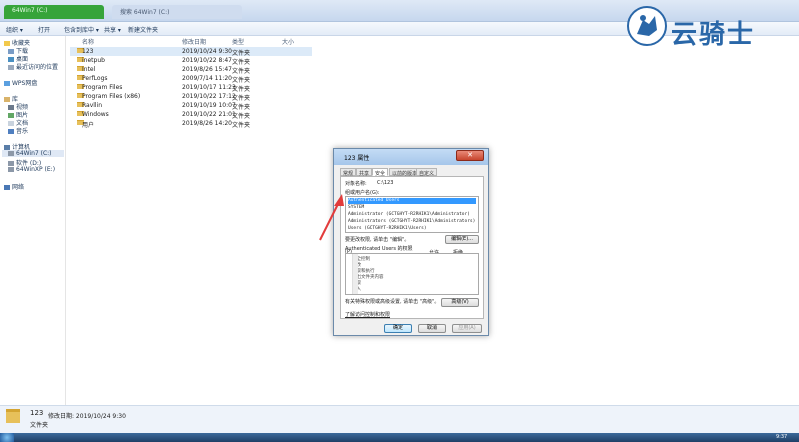  What do you see at coordinates (467, 328) in the screenshot?
I see `apply-button: 应用(A)` at bounding box center [467, 328].